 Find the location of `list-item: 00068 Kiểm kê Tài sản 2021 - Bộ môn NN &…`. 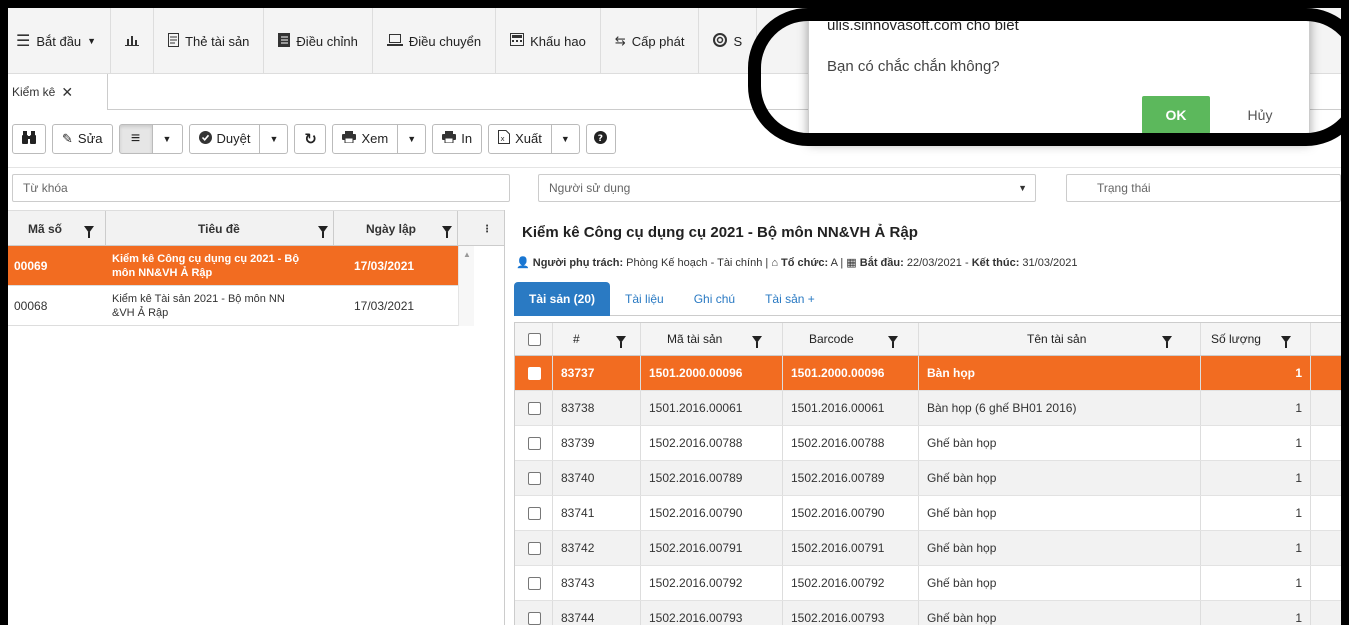

list-item: 00068 Kiểm kê Tài sản 2021 - Bộ môn NN &… is located at coordinates (233, 306).